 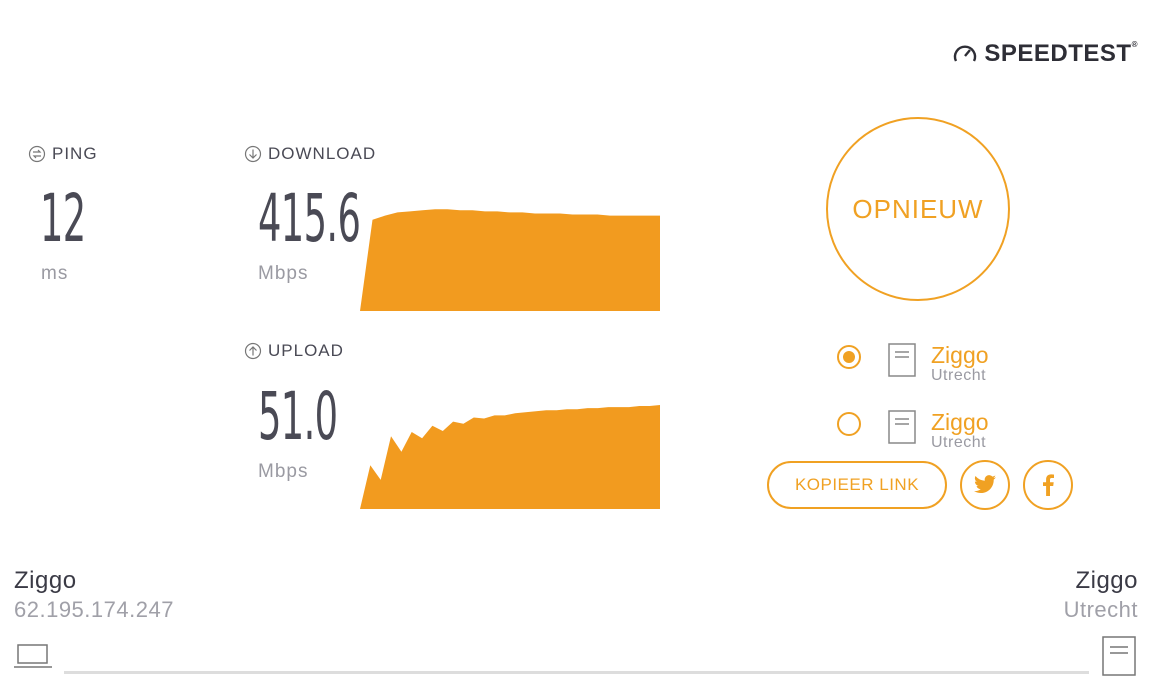 I want to click on upload-graph-area, so click(x=510, y=457).